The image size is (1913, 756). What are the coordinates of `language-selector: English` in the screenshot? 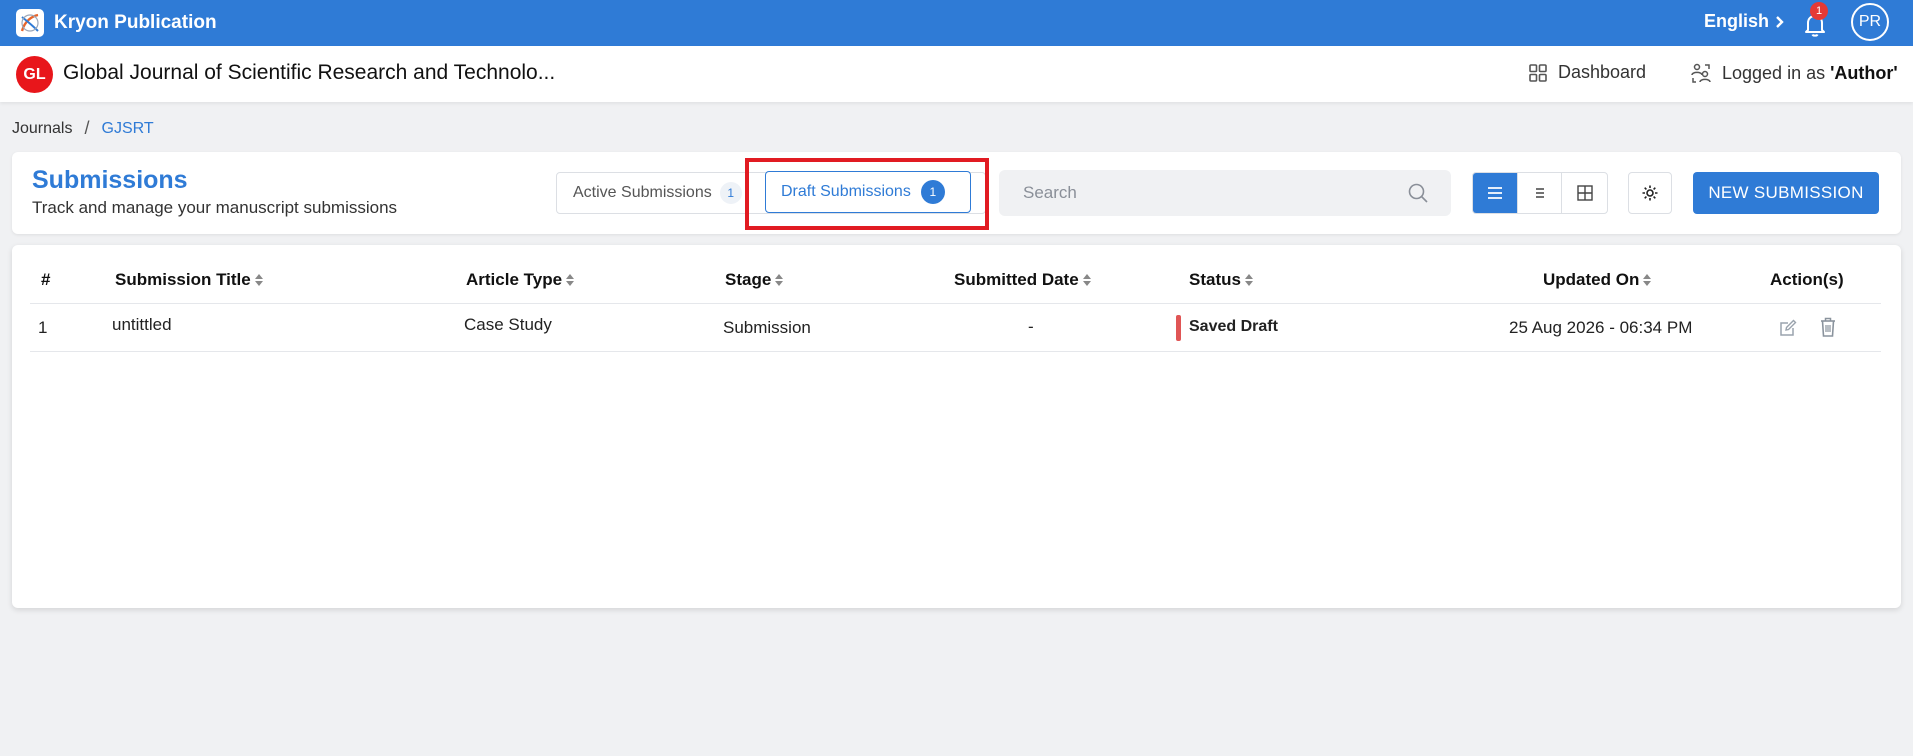 It's located at (1744, 21).